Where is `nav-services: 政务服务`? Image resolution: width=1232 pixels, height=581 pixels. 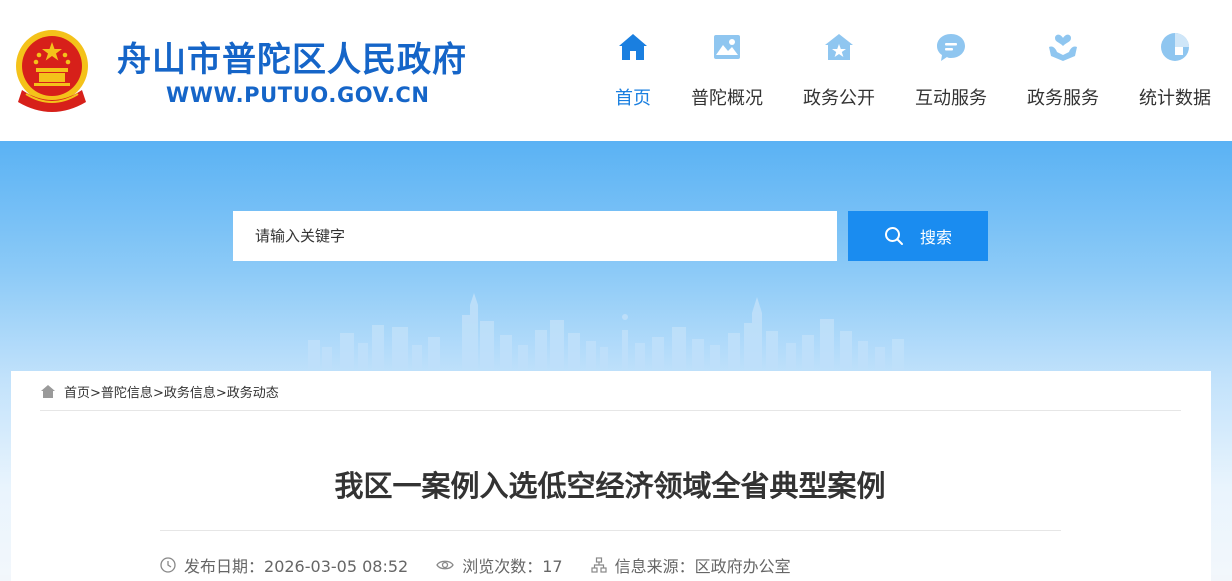
nav-services: 政务服务 is located at coordinates (1063, 70).